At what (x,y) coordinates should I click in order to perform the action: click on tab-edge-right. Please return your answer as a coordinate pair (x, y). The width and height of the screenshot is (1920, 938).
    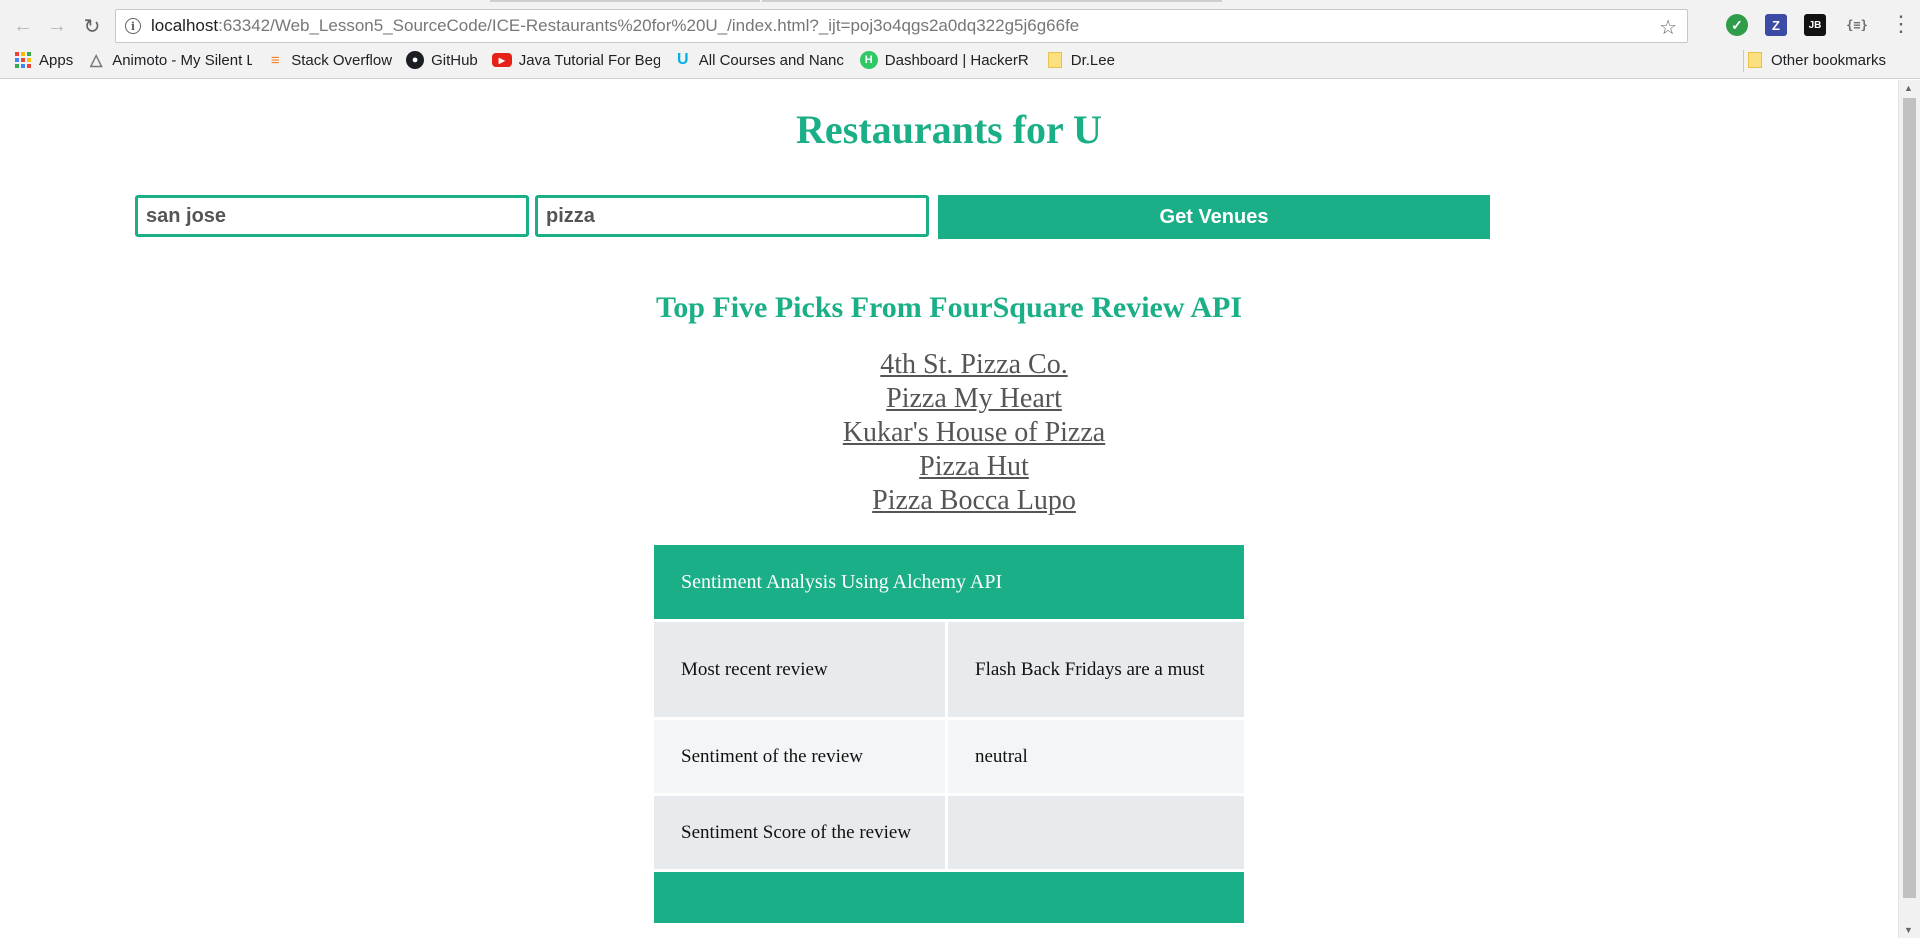
    Looking at the image, I should click on (992, 1).